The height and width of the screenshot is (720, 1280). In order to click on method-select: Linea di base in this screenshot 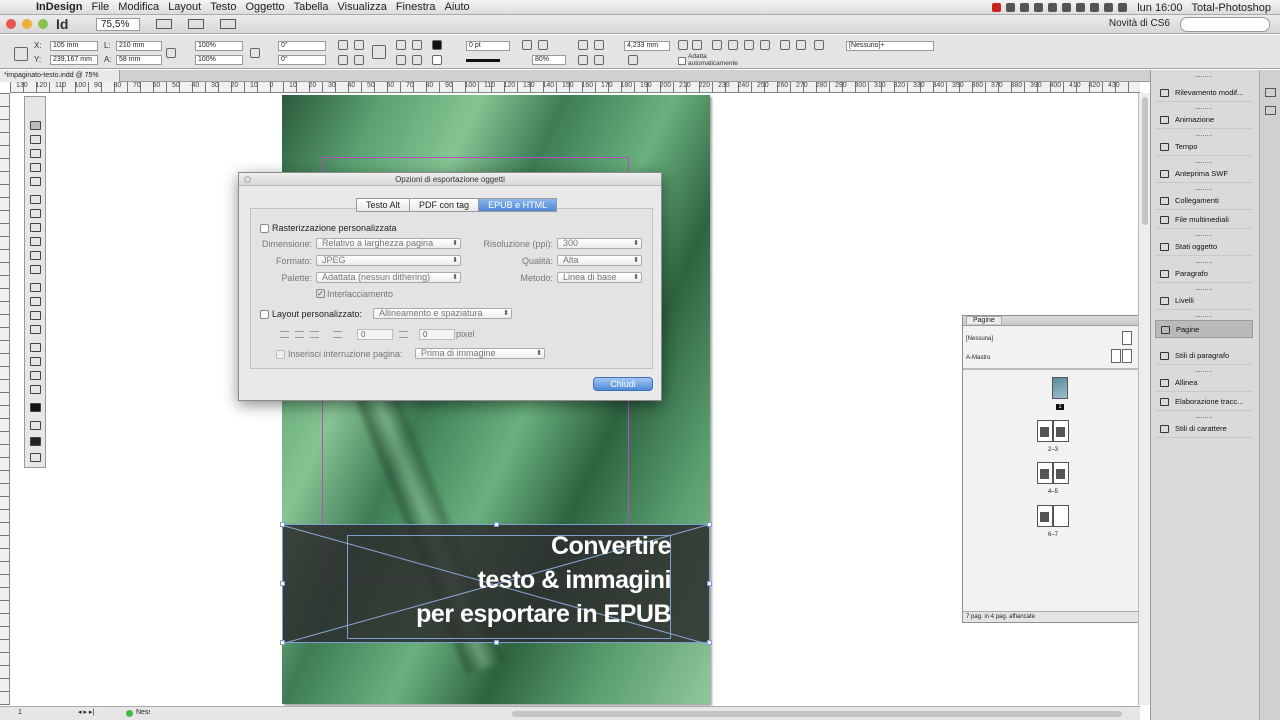, I will do `click(599, 277)`.